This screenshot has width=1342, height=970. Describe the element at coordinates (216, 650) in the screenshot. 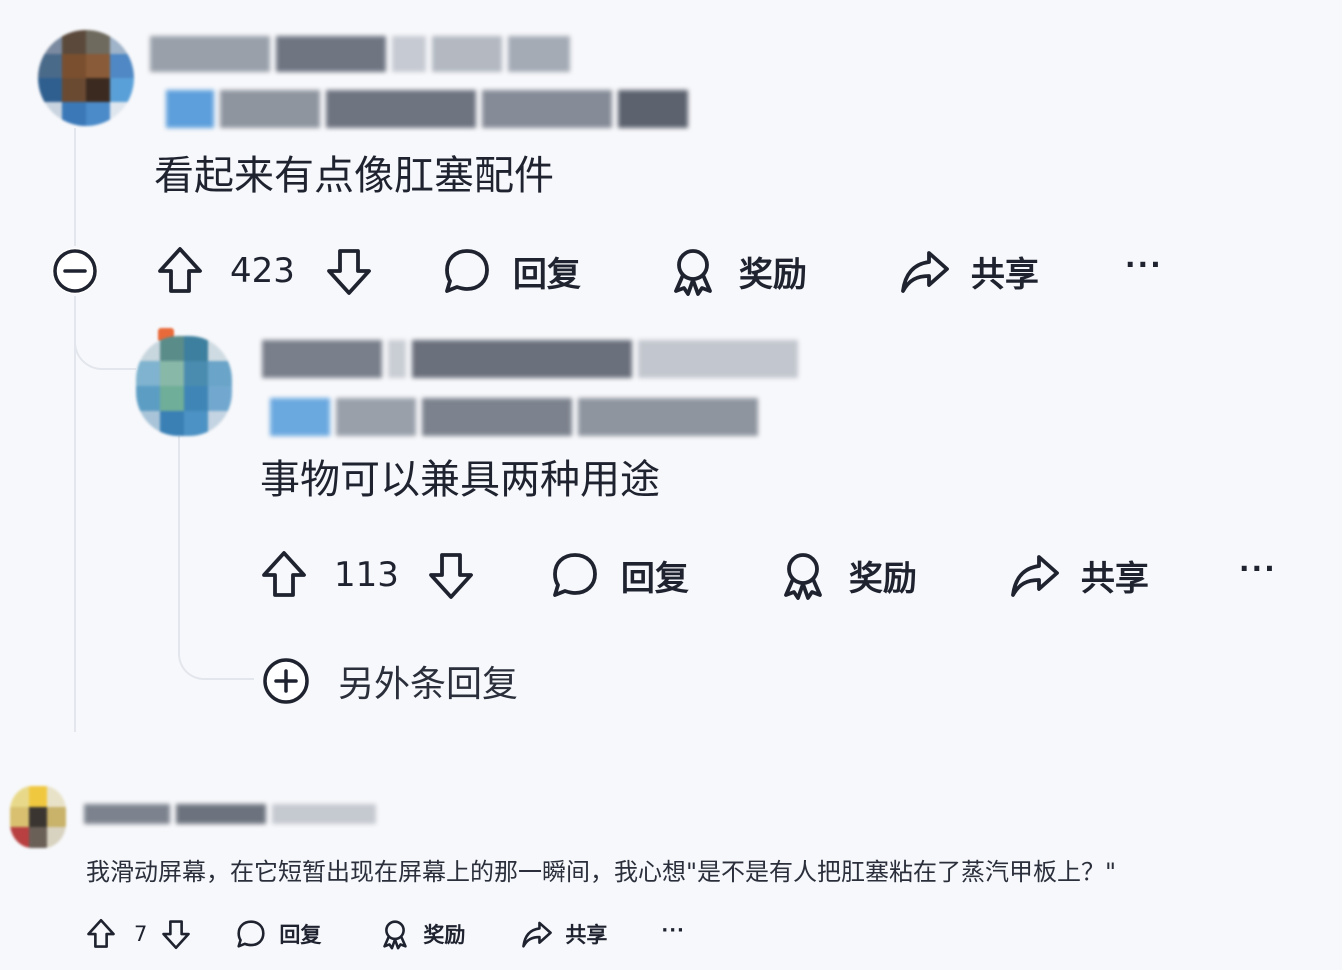

I see `thread-more-curve` at that location.